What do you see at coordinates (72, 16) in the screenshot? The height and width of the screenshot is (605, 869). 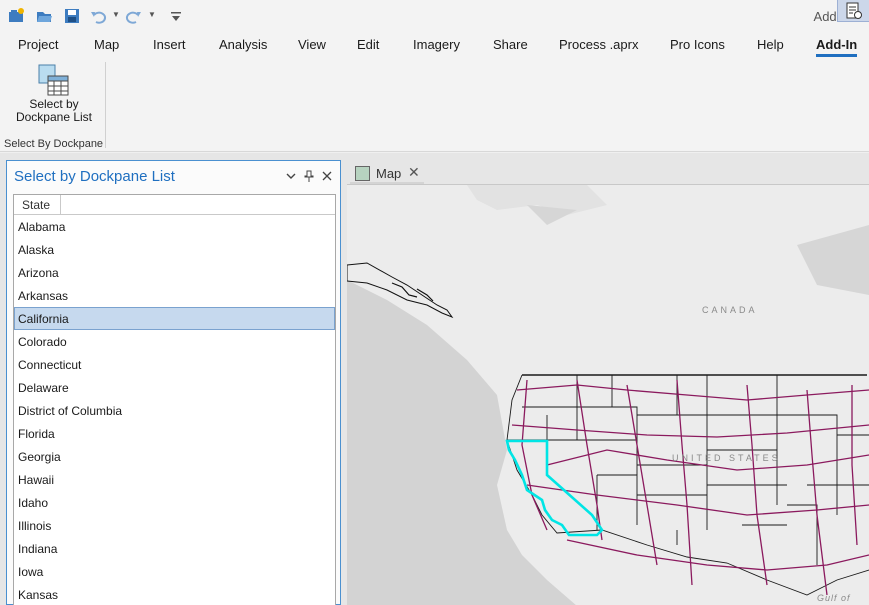 I see `save-project-icon` at bounding box center [72, 16].